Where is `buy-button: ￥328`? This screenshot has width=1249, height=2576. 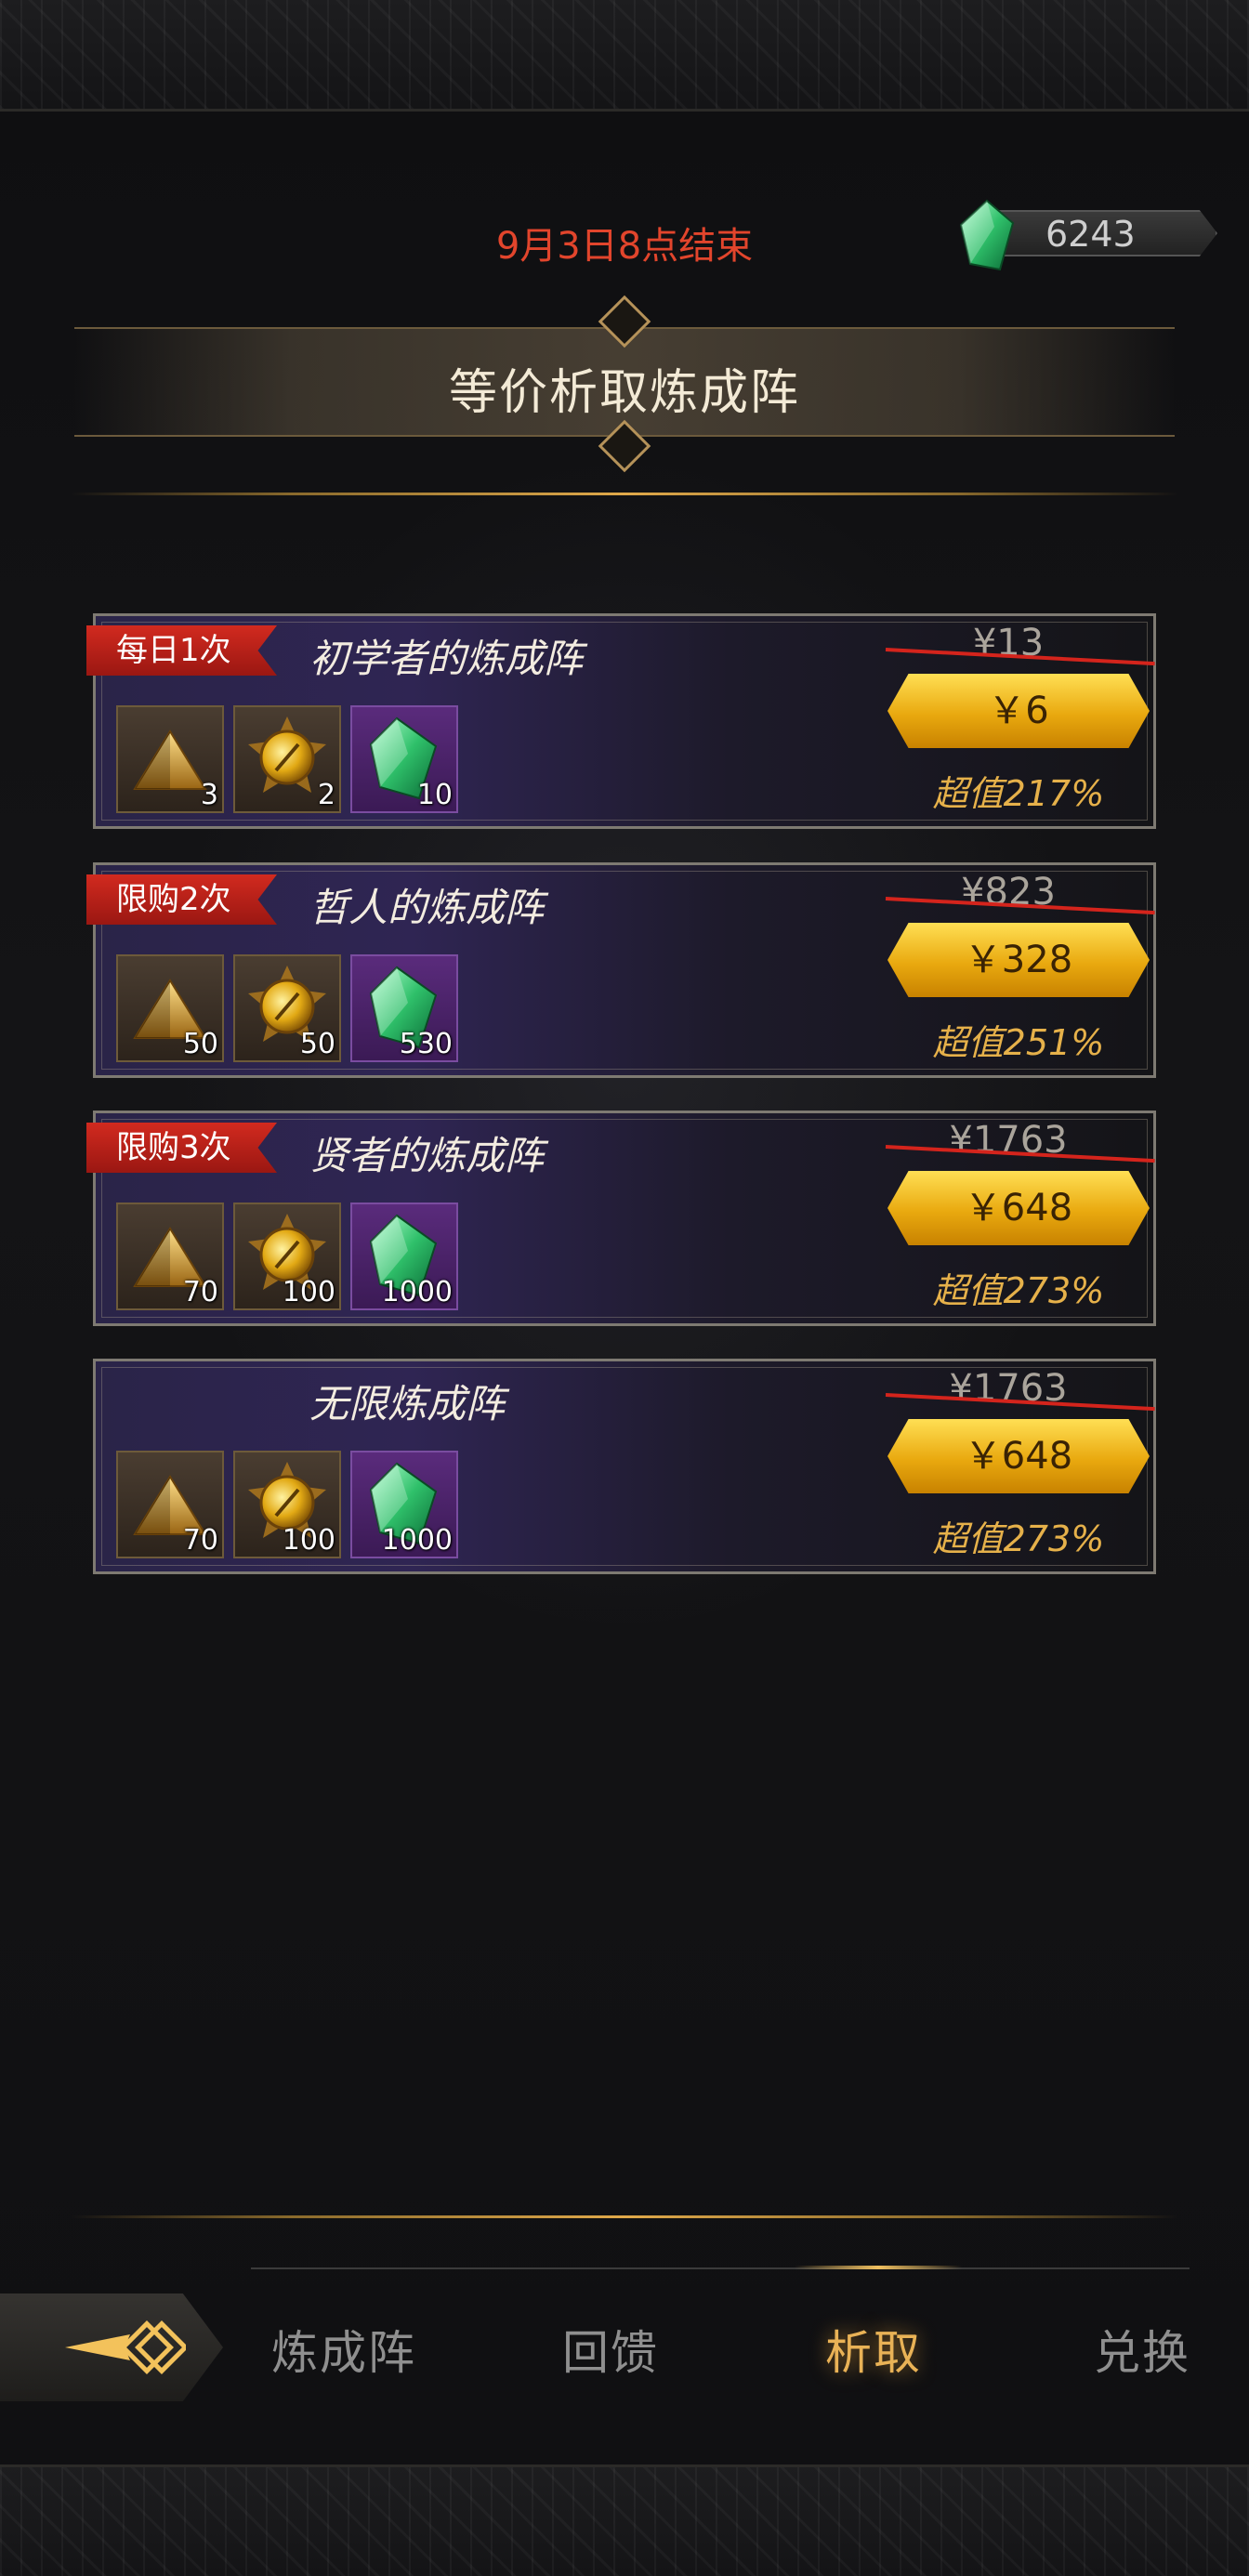
buy-button: ￥328 is located at coordinates (1018, 960).